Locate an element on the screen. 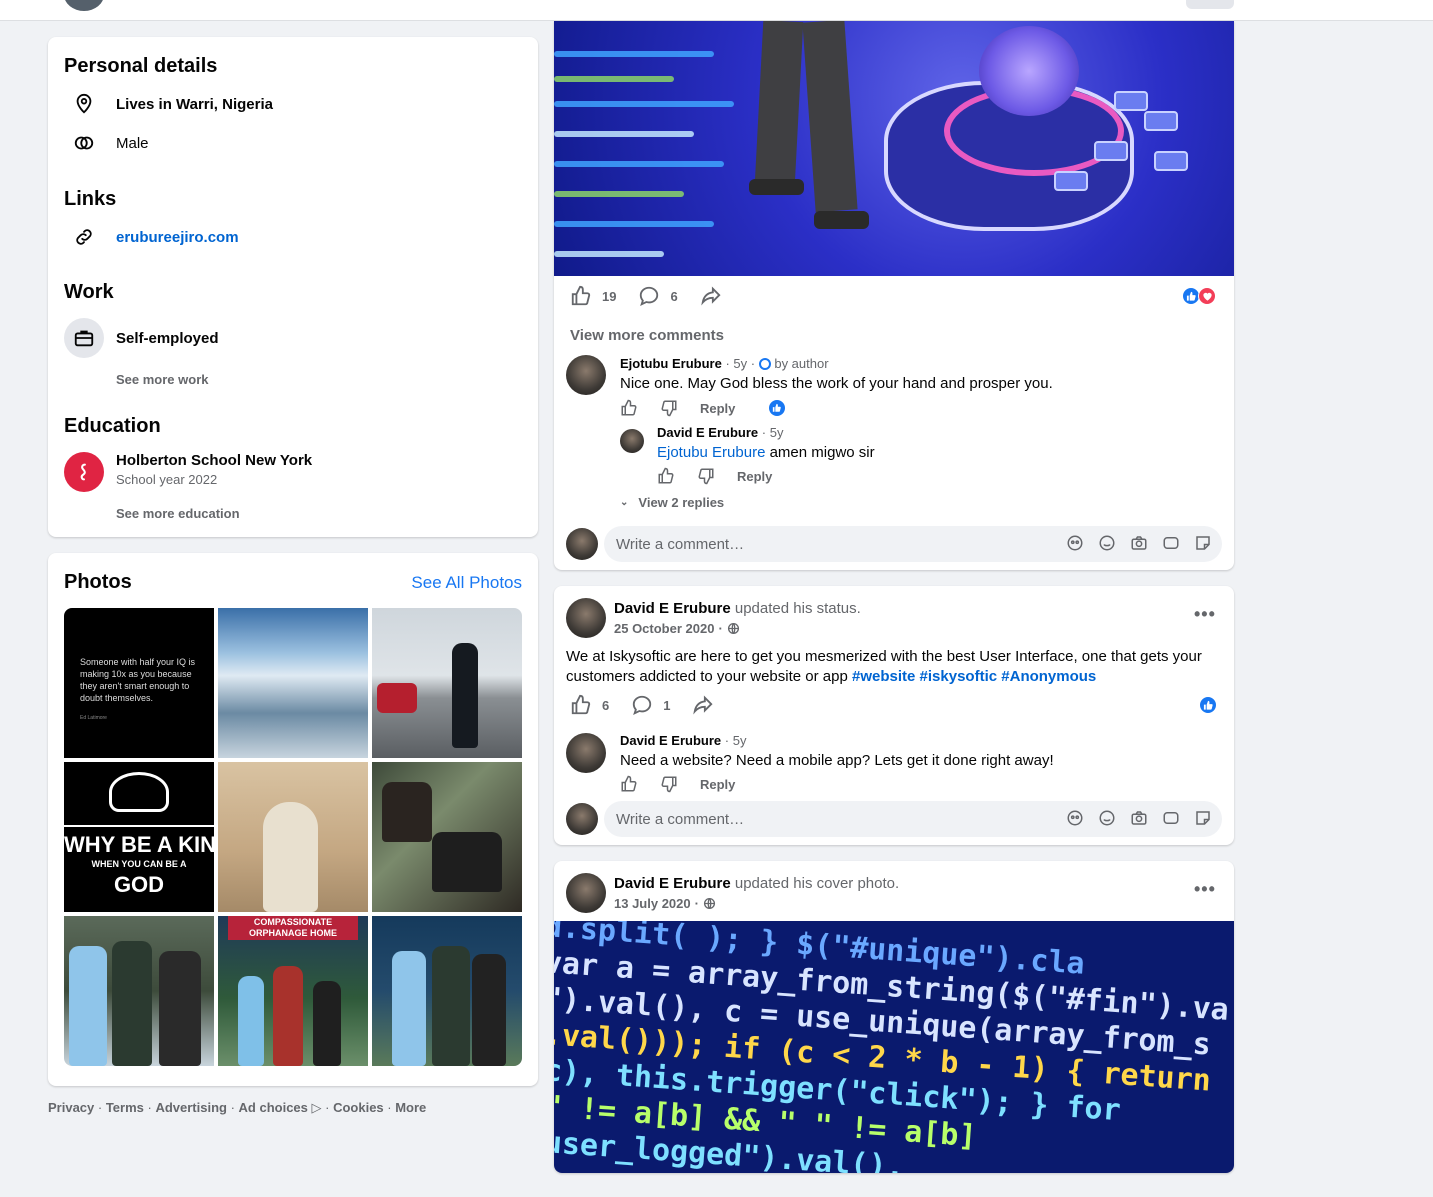  by-author-icon is located at coordinates (764, 364).